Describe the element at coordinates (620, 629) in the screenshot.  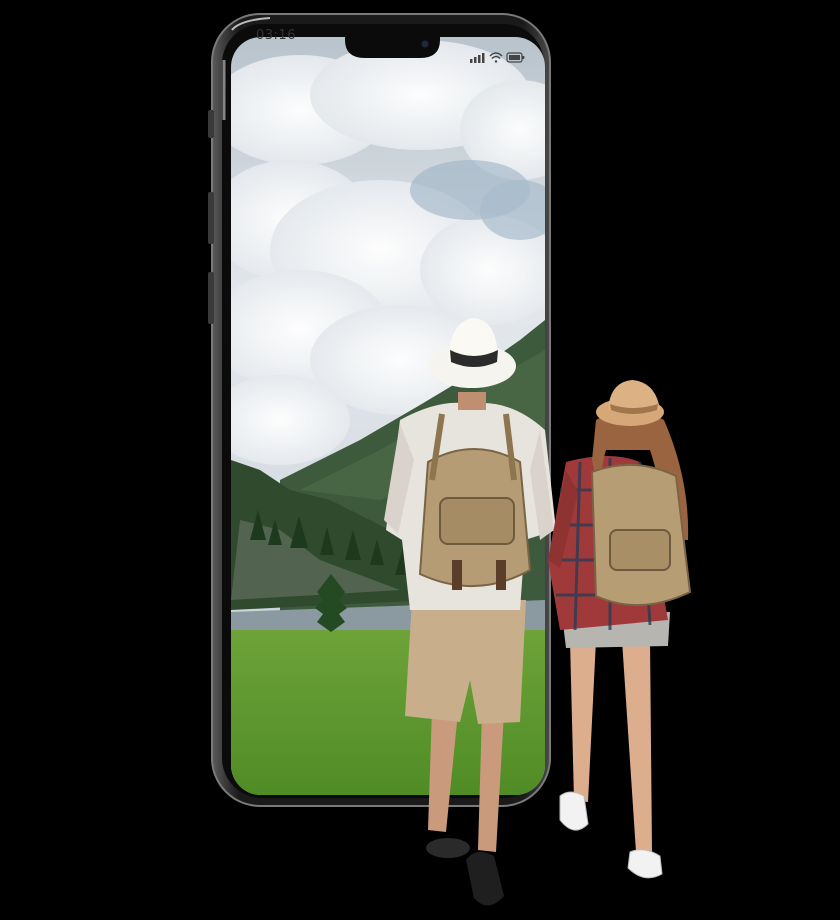
I see `woman-hiker` at that location.